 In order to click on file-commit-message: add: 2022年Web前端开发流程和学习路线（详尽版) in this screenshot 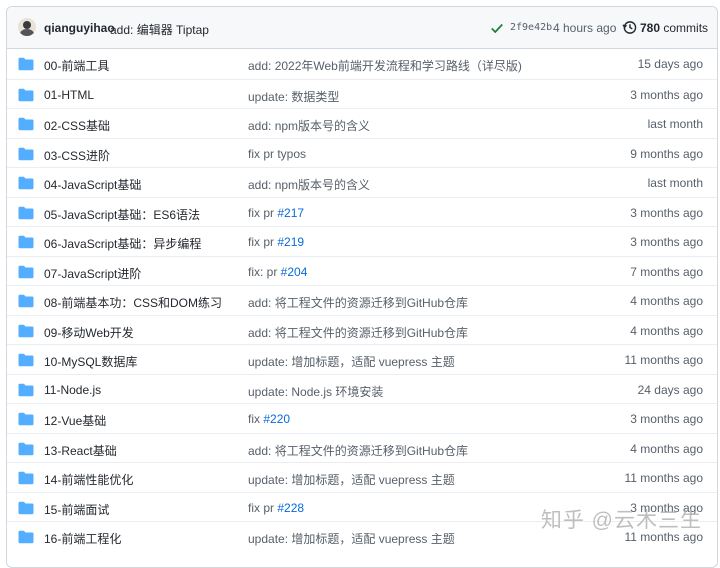, I will do `click(385, 65)`.